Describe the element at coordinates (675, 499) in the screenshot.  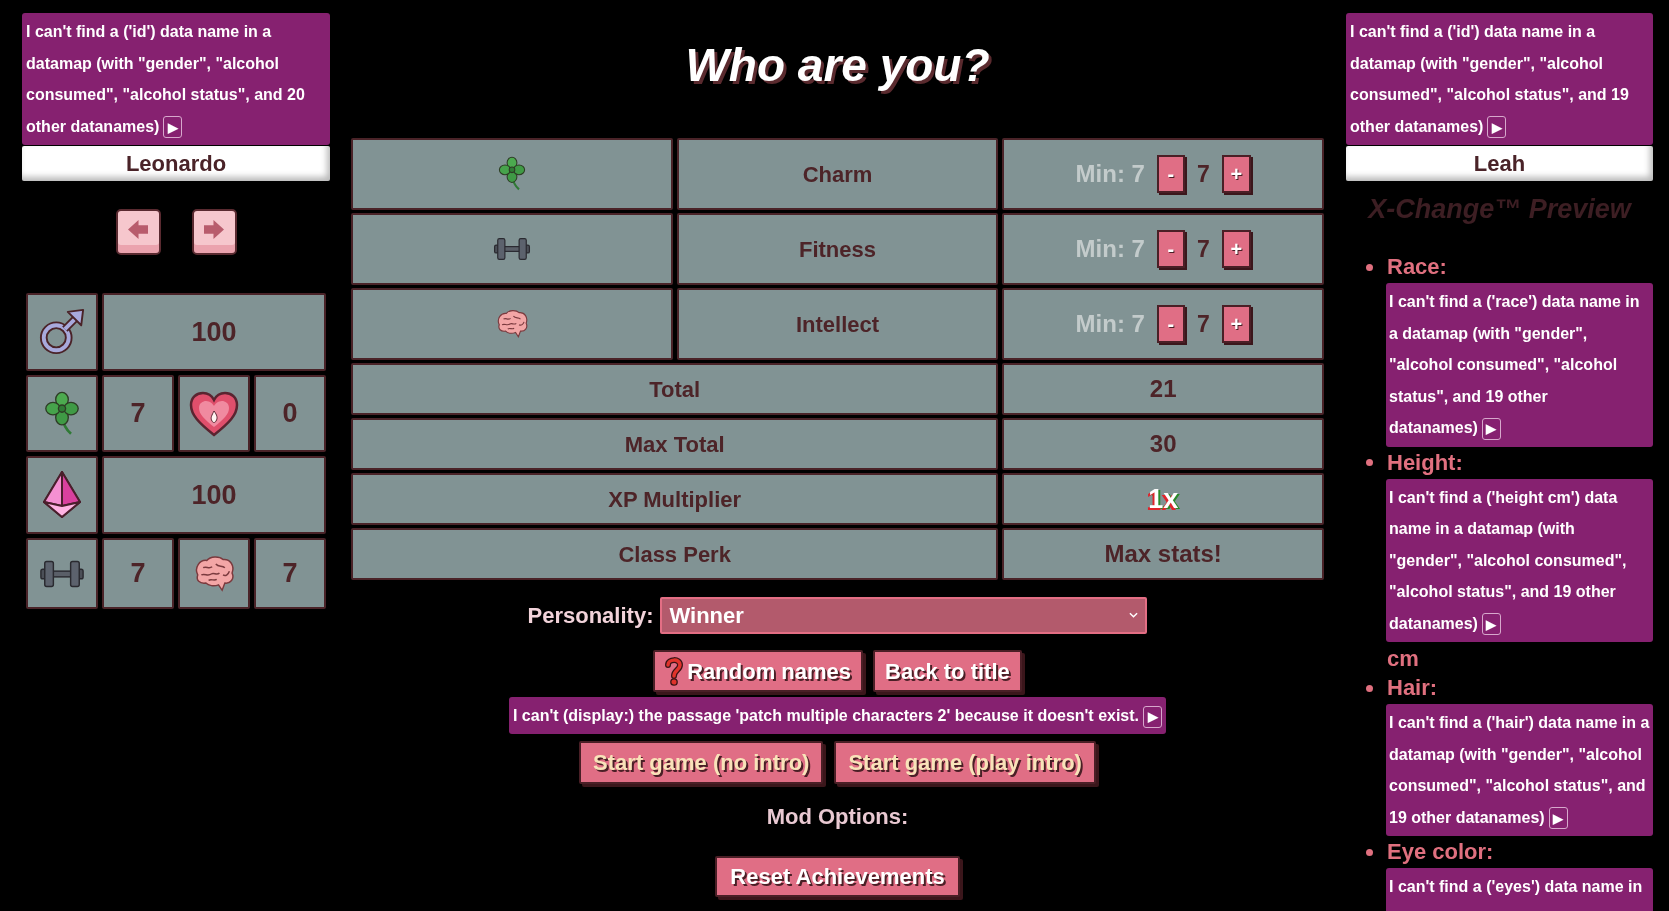
I see `summary-label-cell: XP Multiplier` at that location.